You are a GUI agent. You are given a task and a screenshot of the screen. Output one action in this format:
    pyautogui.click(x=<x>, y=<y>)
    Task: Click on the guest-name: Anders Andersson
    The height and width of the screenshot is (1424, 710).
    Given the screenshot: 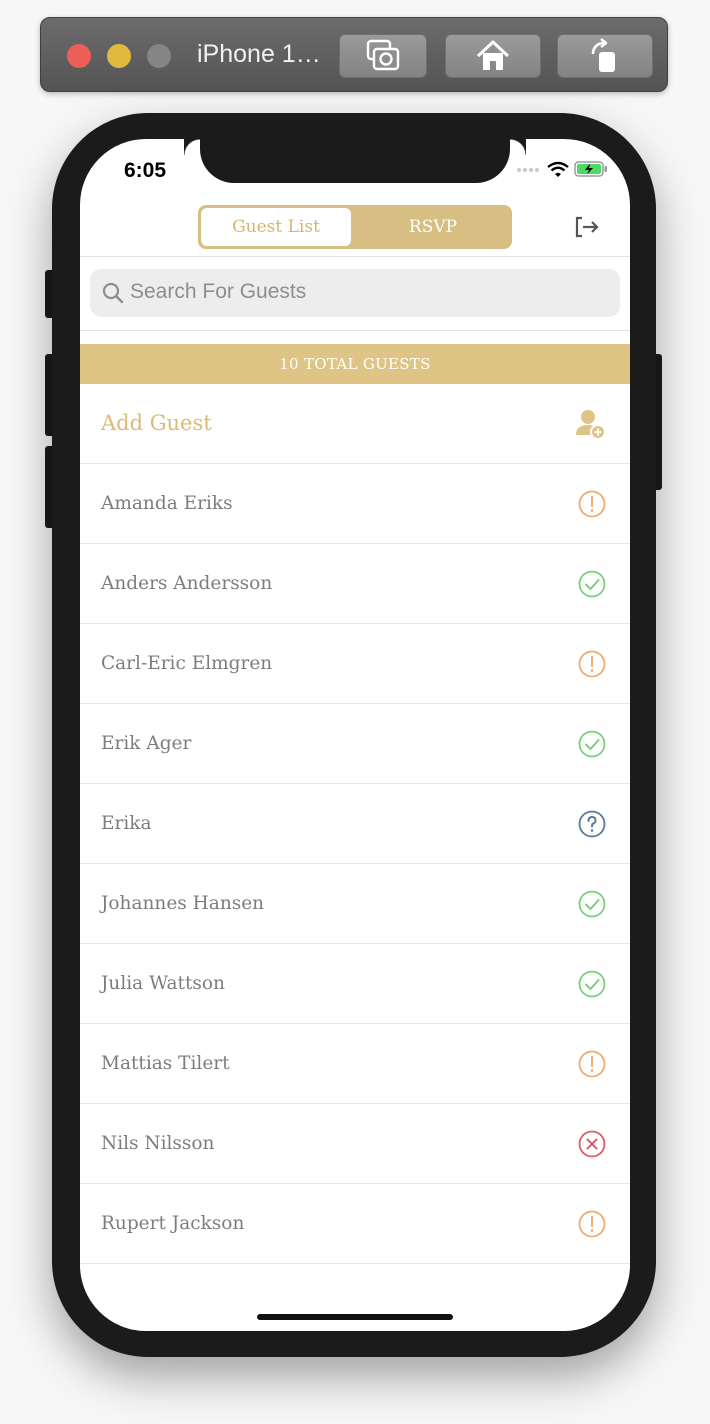 What is the action you would take?
    pyautogui.click(x=187, y=583)
    